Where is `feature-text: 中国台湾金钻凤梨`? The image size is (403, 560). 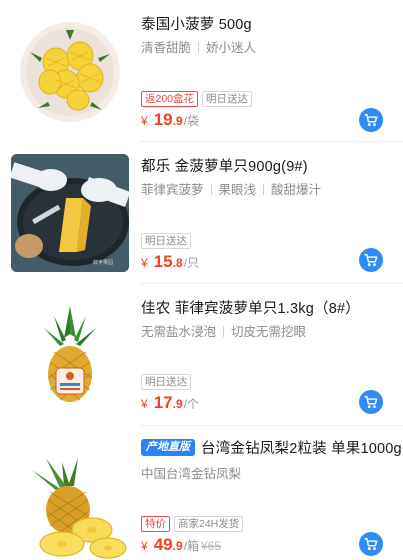 feature-text: 中国台湾金钻凤梨 is located at coordinates (191, 474).